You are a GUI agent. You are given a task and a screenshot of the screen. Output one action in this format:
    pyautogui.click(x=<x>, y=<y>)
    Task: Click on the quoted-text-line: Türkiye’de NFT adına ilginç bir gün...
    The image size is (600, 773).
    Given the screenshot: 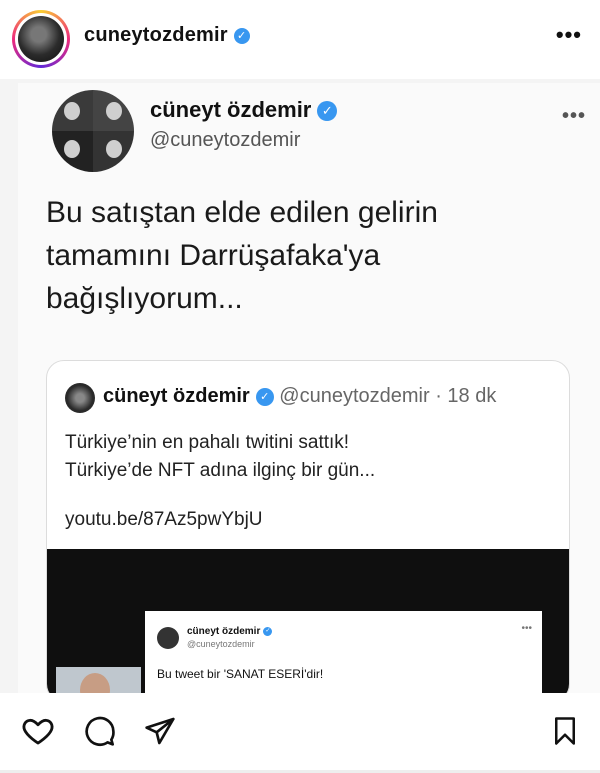 What is the action you would take?
    pyautogui.click(x=220, y=470)
    